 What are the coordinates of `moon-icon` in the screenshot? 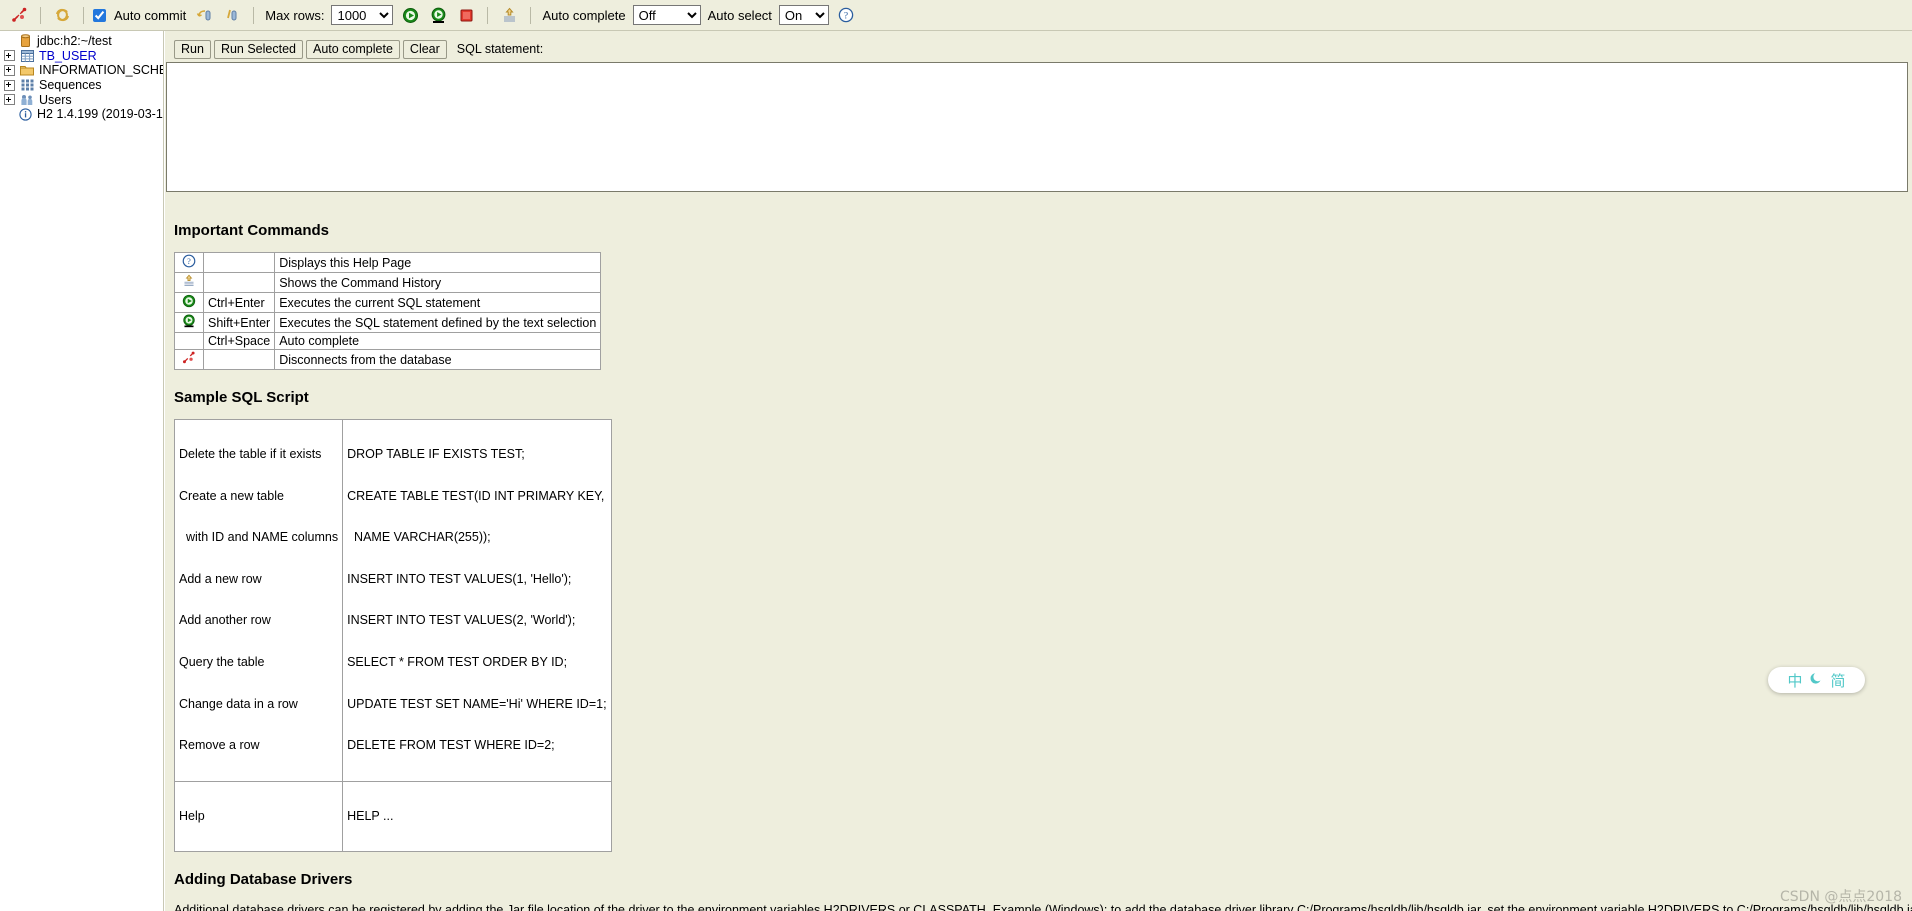 It's located at (1817, 680).